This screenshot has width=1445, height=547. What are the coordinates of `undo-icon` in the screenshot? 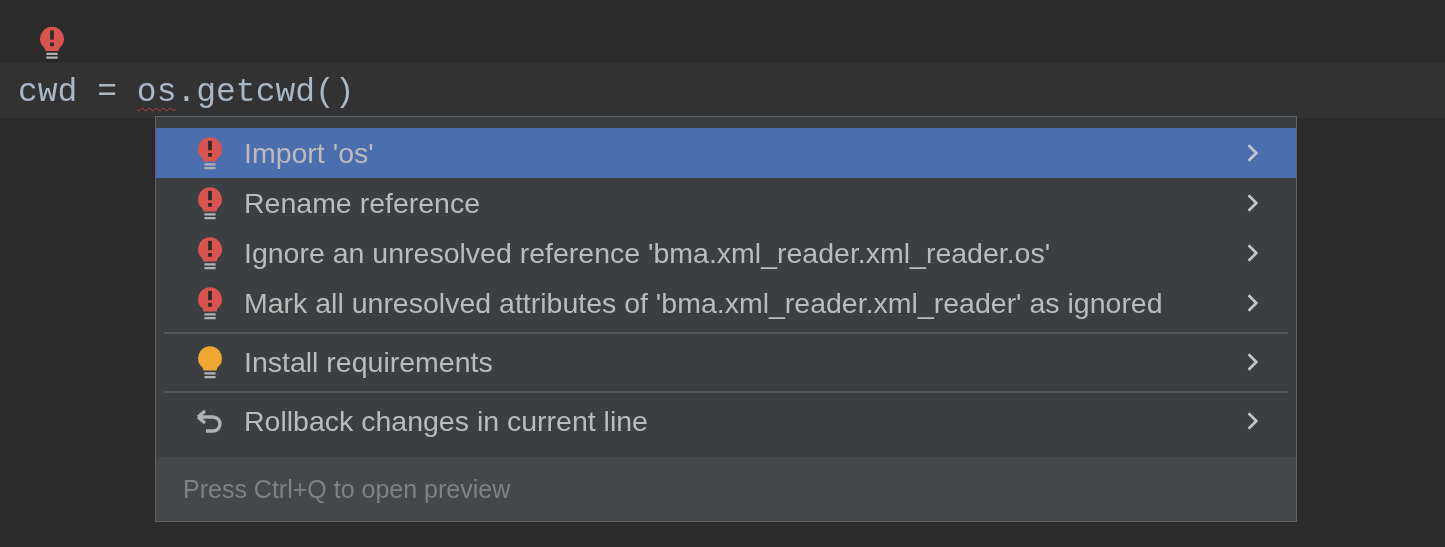 It's located at (209, 421).